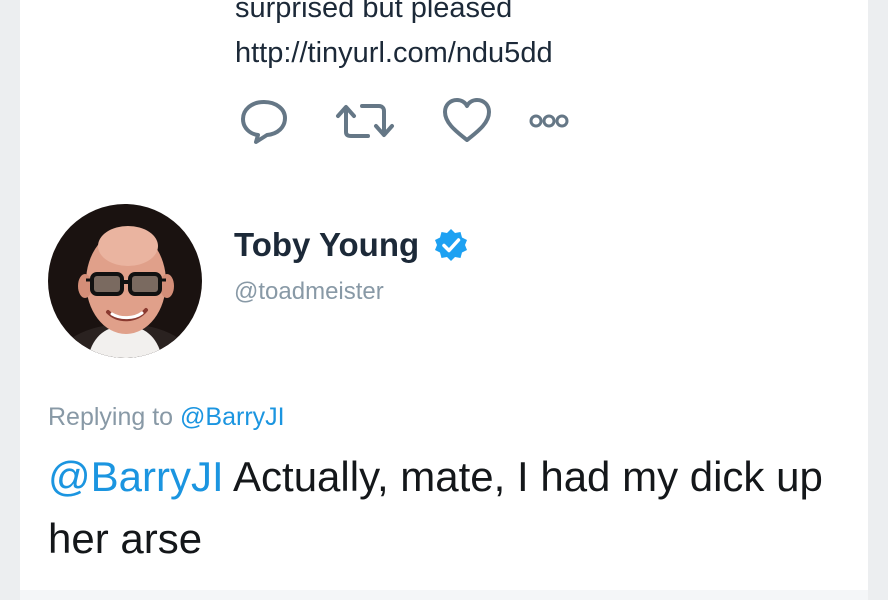  I want to click on tweet-mention: @BarryJI, so click(136, 476).